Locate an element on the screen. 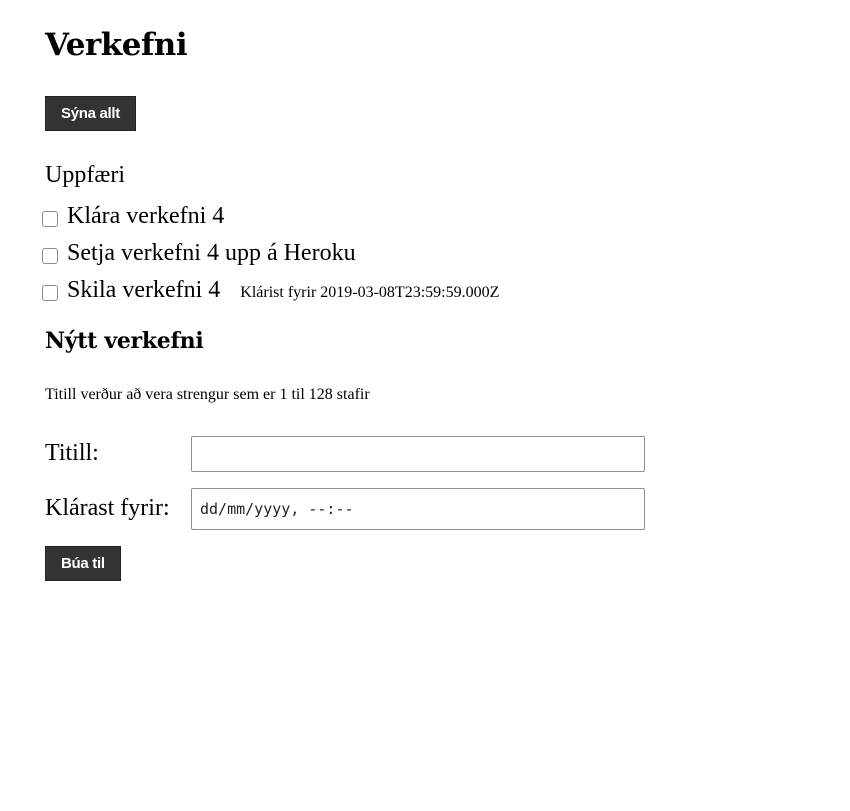  list-item: Klára verkefni 4 is located at coordinates (270, 216).